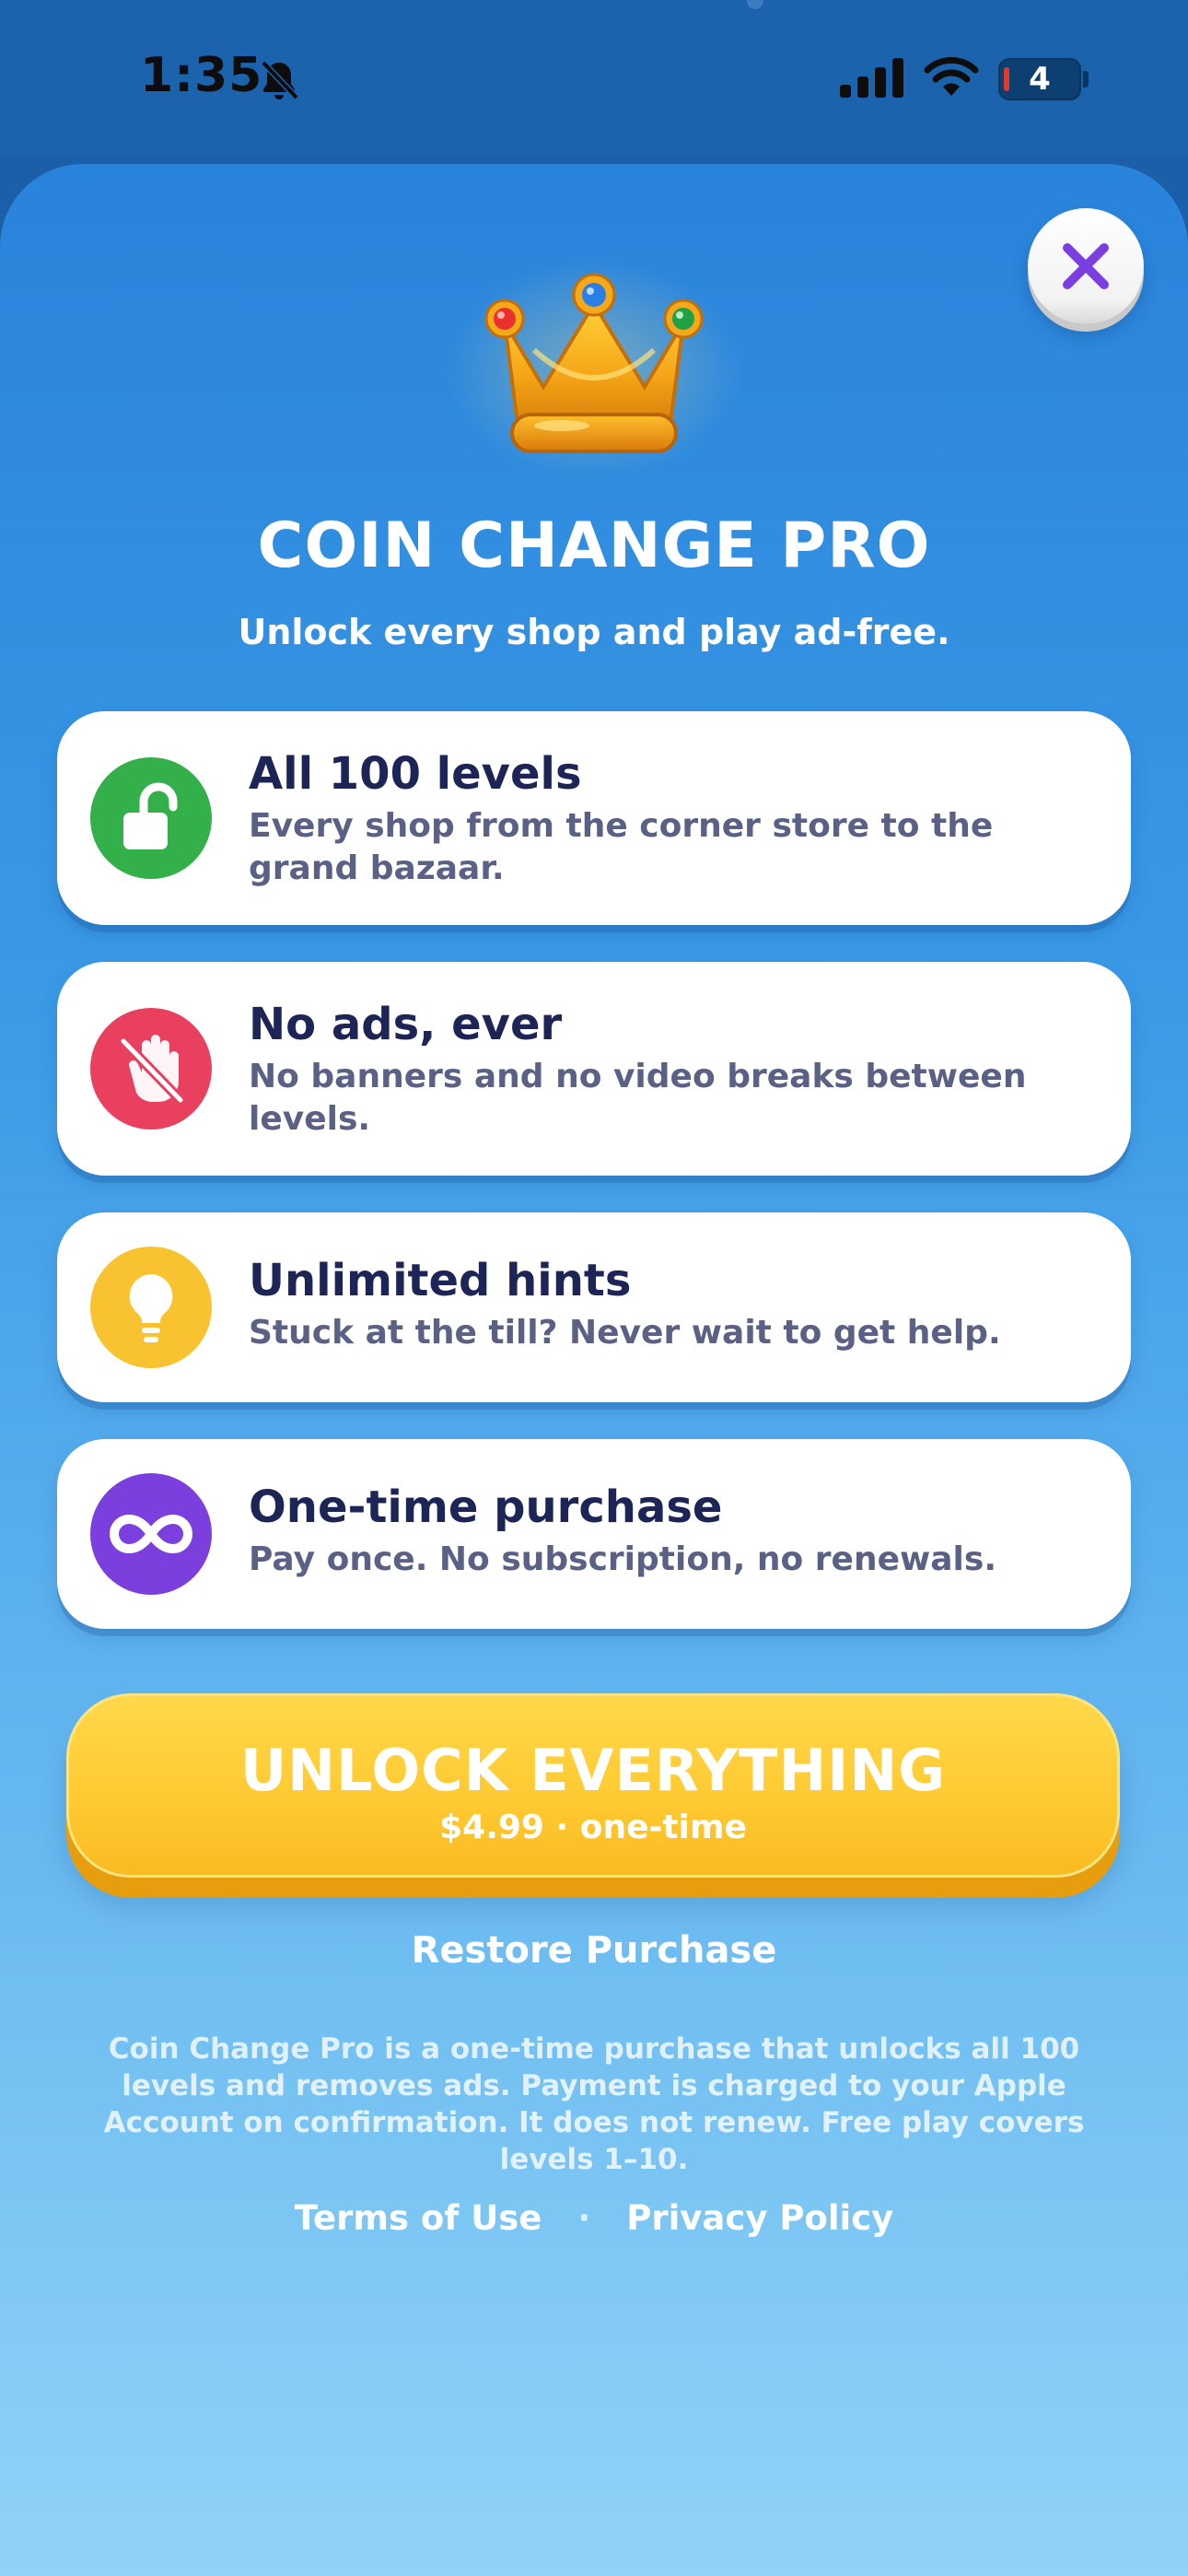 The height and width of the screenshot is (2576, 1188). I want to click on lightbulb-icon, so click(151, 1308).